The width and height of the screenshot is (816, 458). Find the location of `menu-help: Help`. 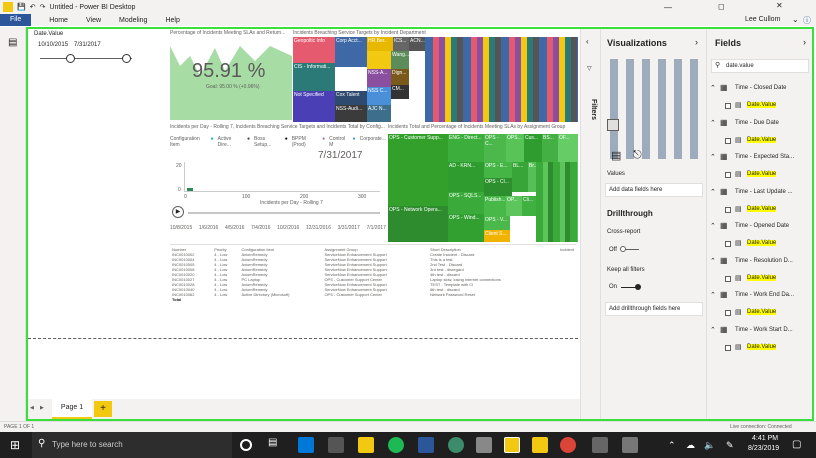

menu-help: Help is located at coordinates (181, 20).